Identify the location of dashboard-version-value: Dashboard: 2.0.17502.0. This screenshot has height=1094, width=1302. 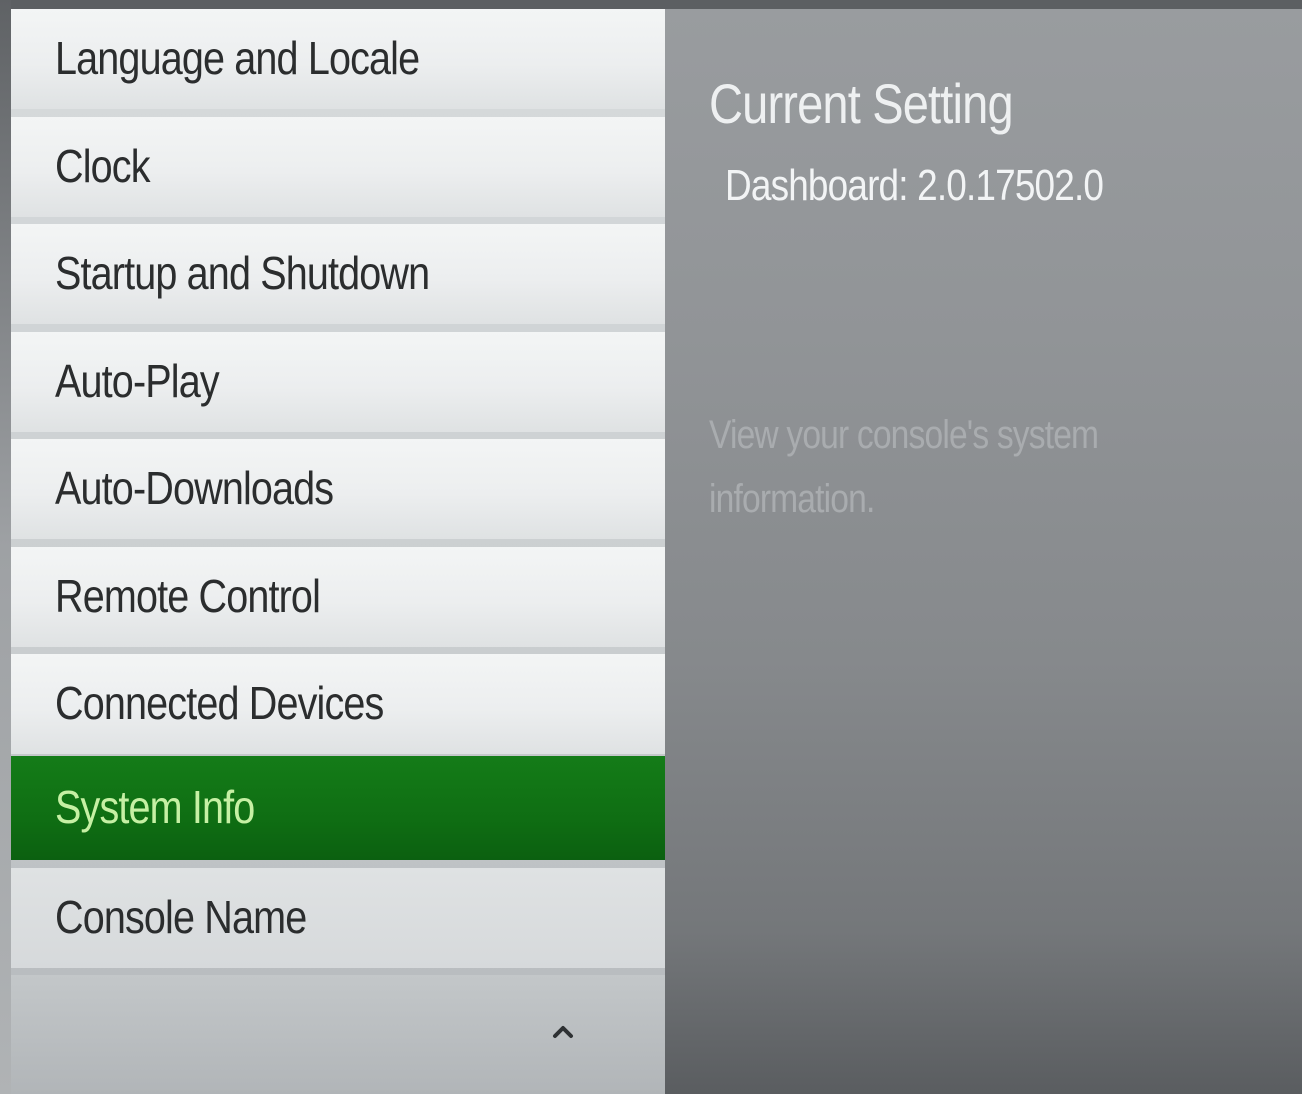
(914, 185).